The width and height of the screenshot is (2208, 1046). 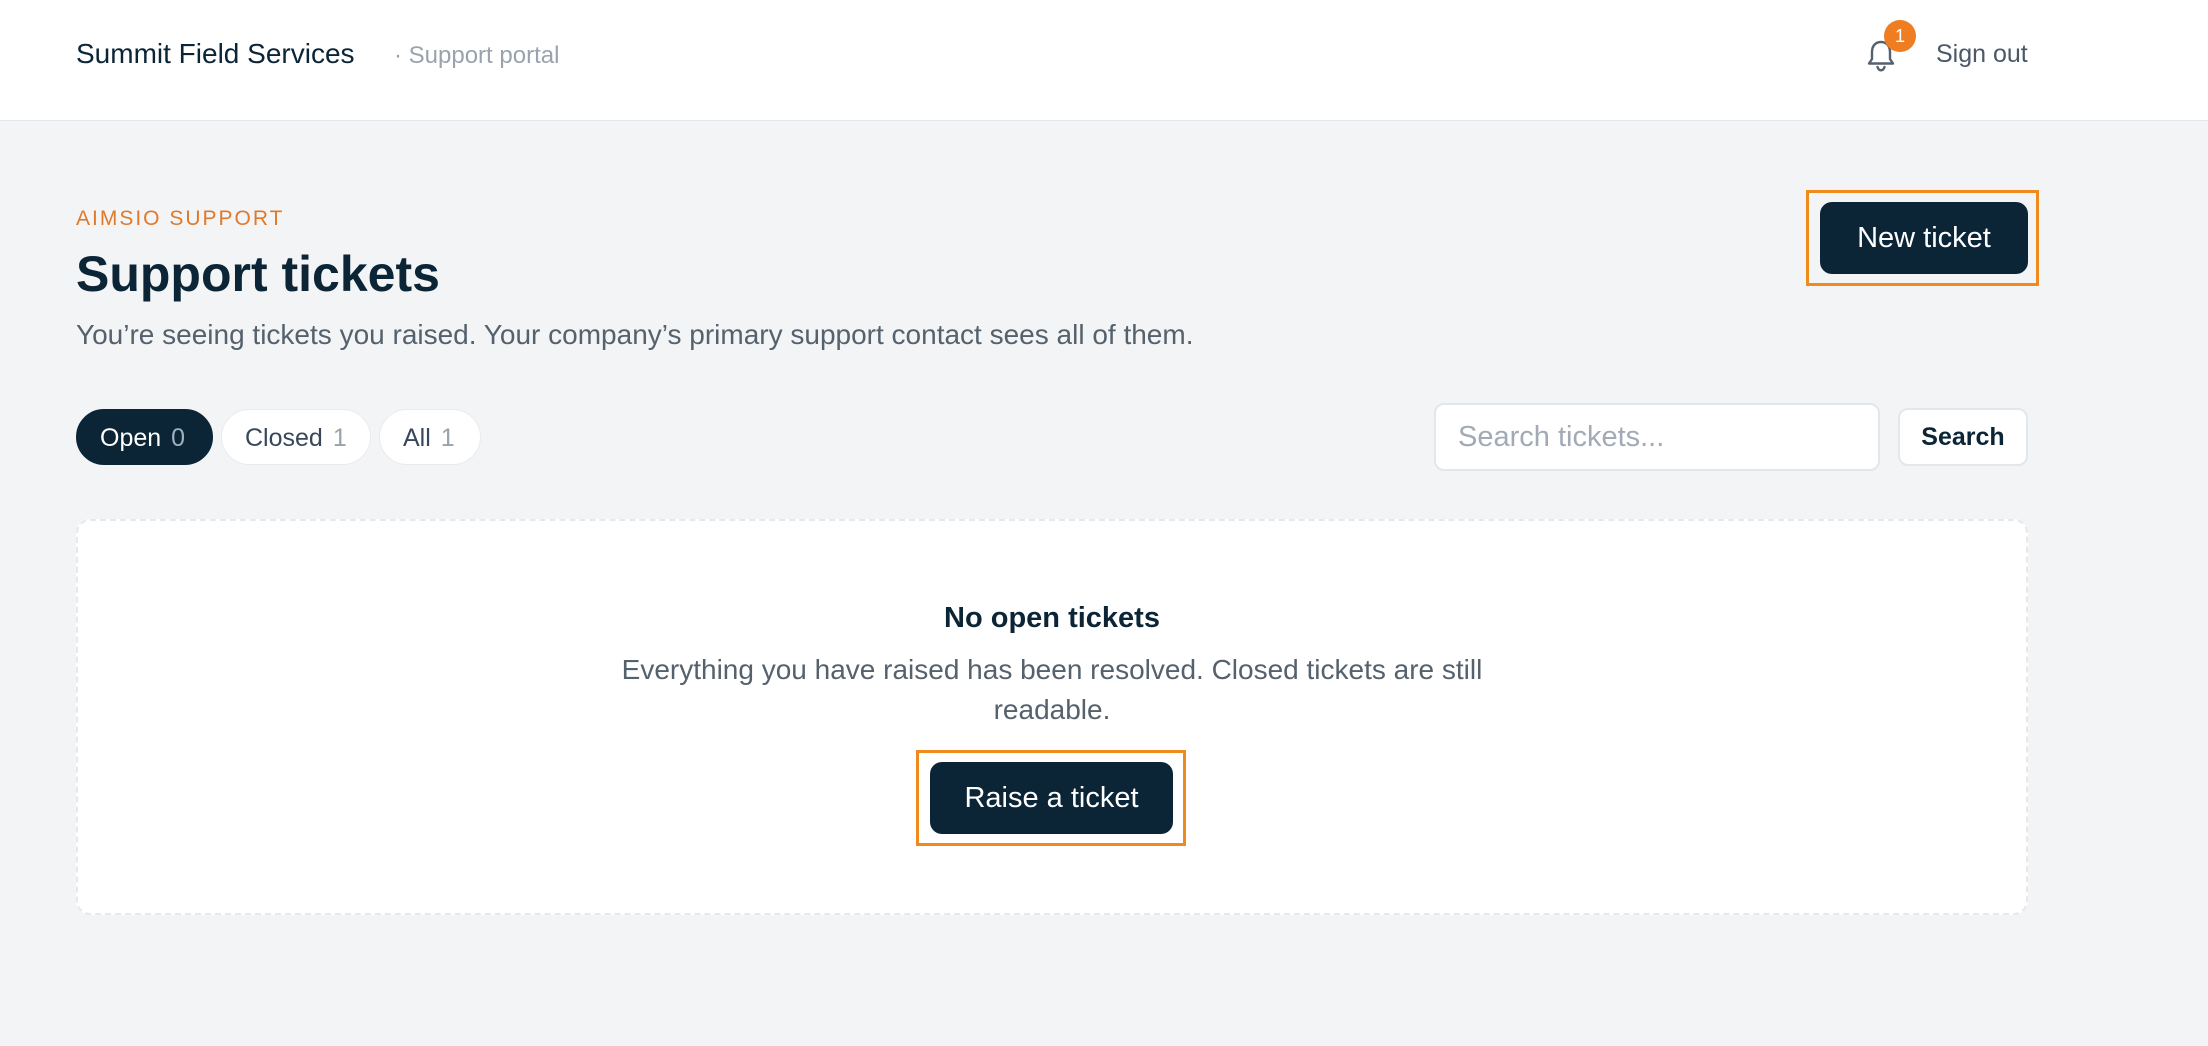 What do you see at coordinates (417, 438) in the screenshot?
I see `tab-label: All` at bounding box center [417, 438].